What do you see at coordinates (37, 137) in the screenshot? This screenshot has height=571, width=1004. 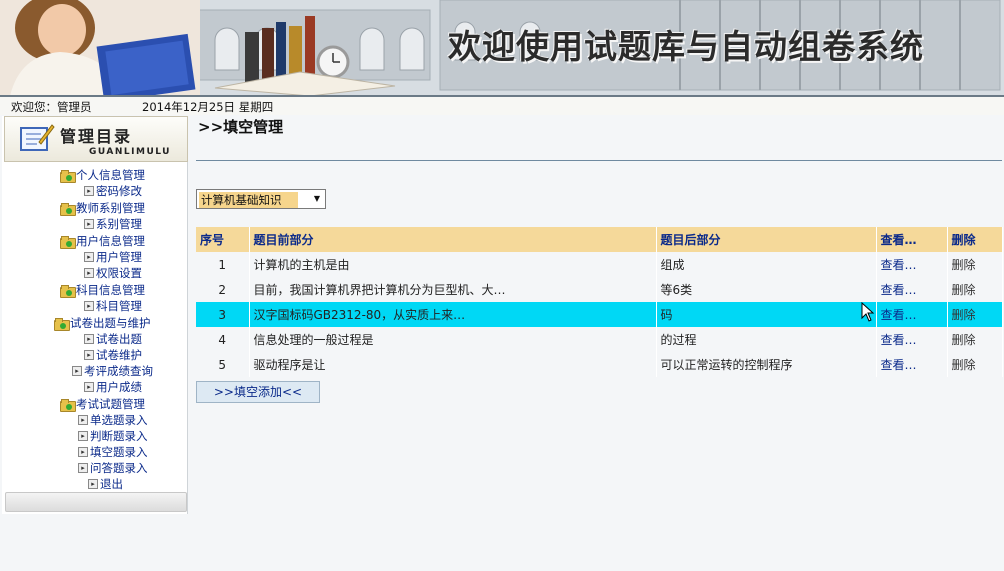 I see `notebook-icon` at bounding box center [37, 137].